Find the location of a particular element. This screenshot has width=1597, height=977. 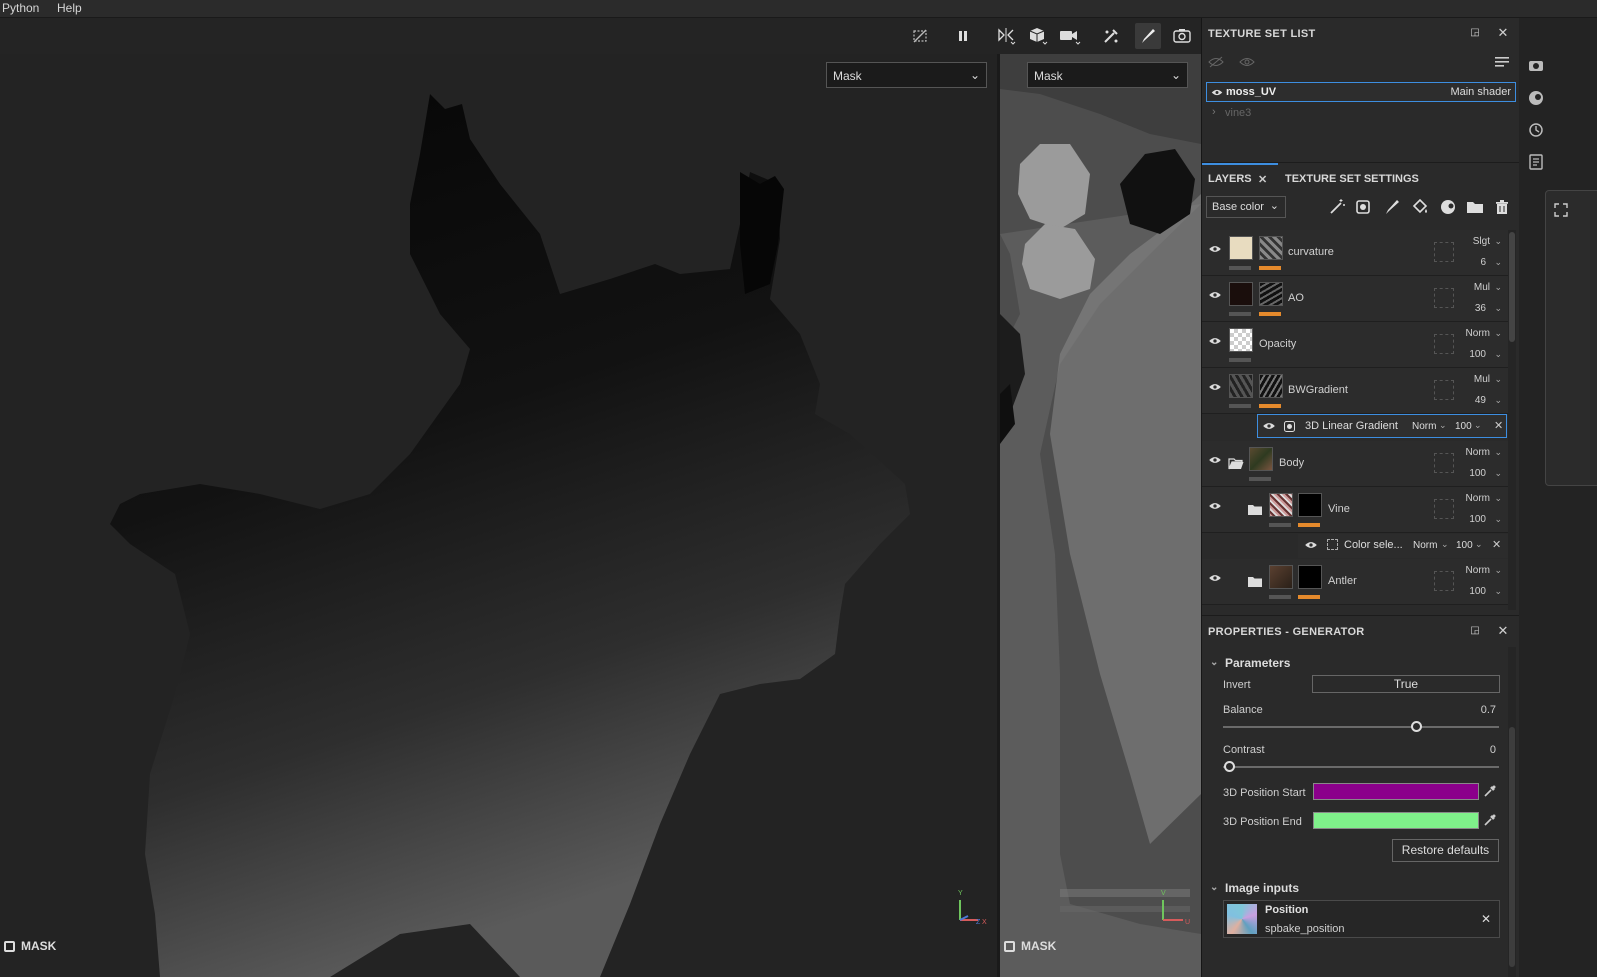

pause-icon is located at coordinates (963, 36).